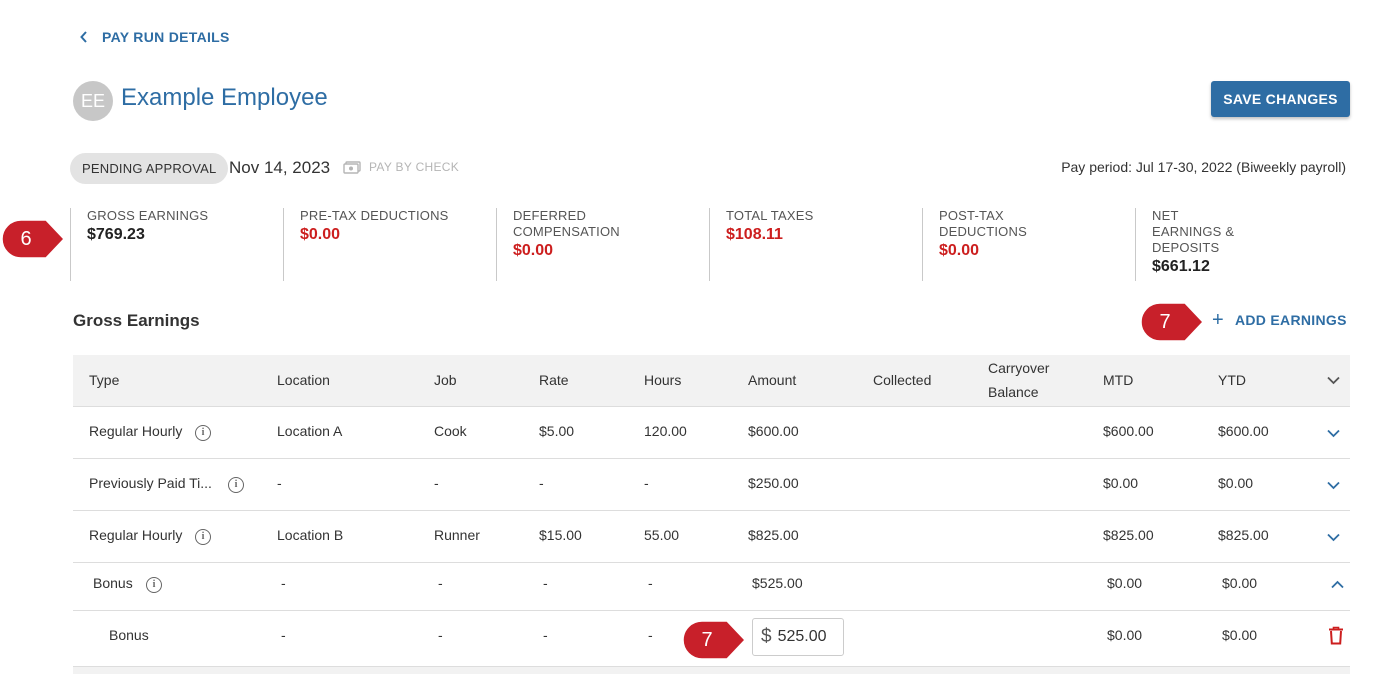 Image resolution: width=1378 pixels, height=674 pixels. Describe the element at coordinates (557, 431) in the screenshot. I see `cell-rate: $5.00` at that location.